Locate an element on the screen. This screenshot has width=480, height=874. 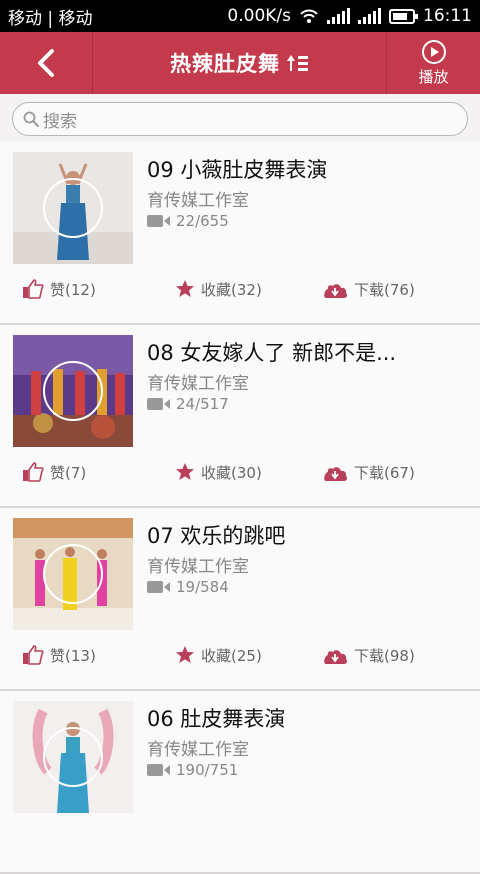
view-count-value: 19/584 is located at coordinates (202, 587).